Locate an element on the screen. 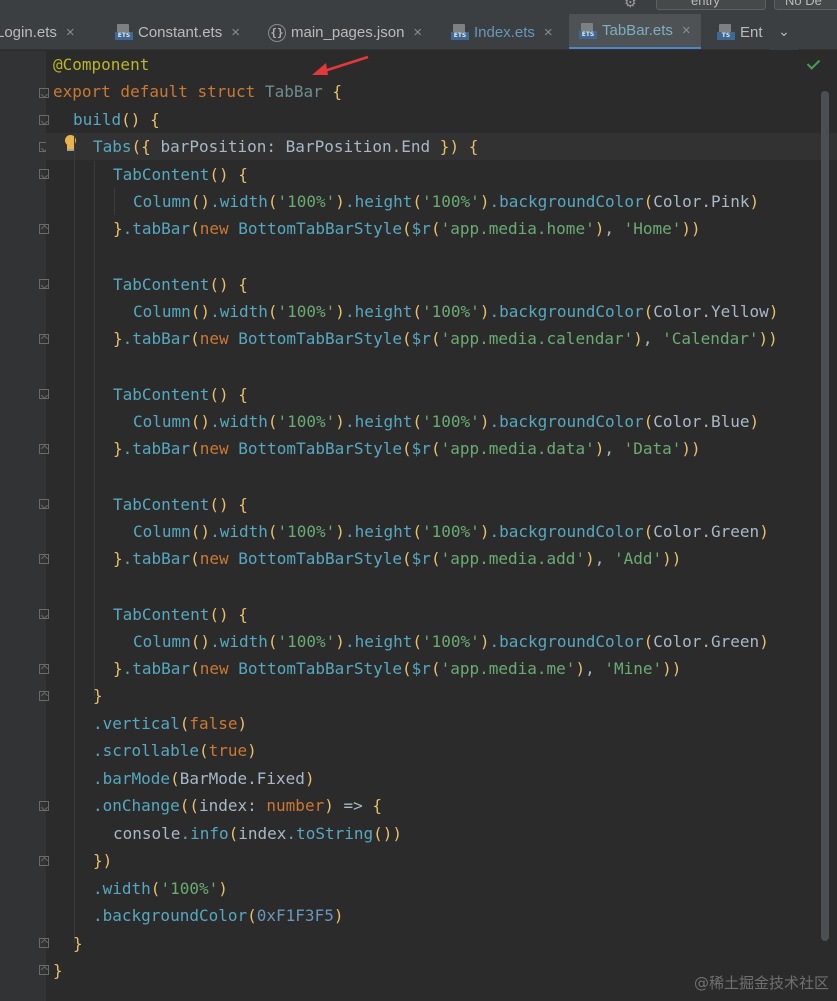 The image size is (837, 1001). ts-file-icon is located at coordinates (726, 32).